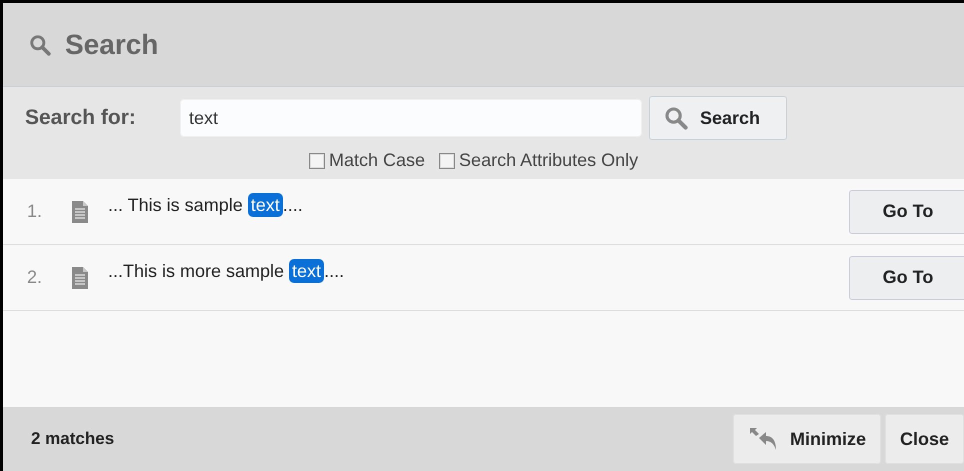  I want to click on minimize-button: Minimize, so click(806, 439).